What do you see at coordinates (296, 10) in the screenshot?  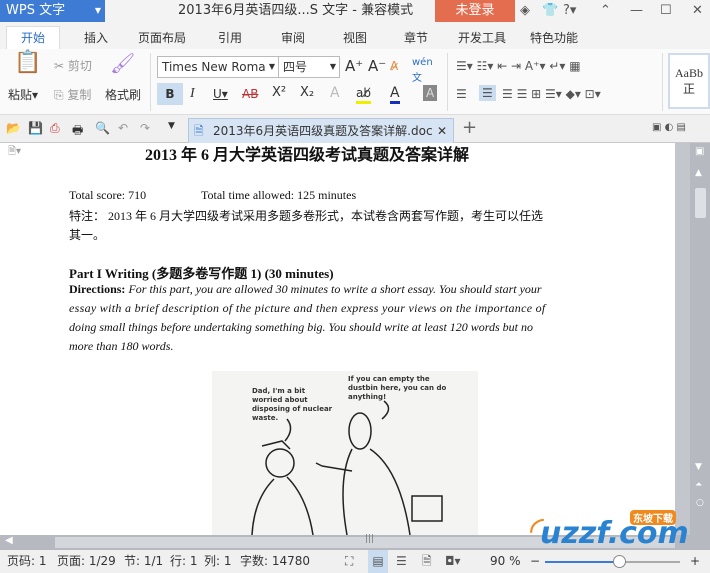 I see `window-title: 2013年6月英语四级...S 文字 - 兼容模式` at bounding box center [296, 10].